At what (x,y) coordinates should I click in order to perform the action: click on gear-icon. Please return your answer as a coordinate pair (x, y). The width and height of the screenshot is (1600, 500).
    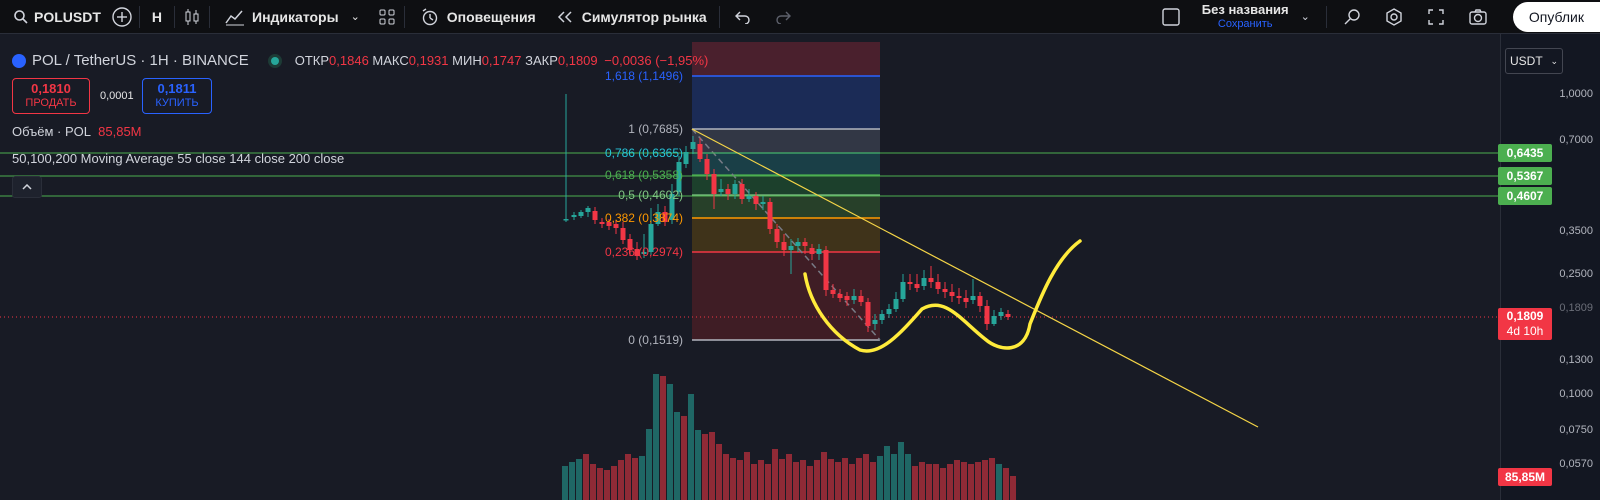
    Looking at the image, I should click on (1394, 17).